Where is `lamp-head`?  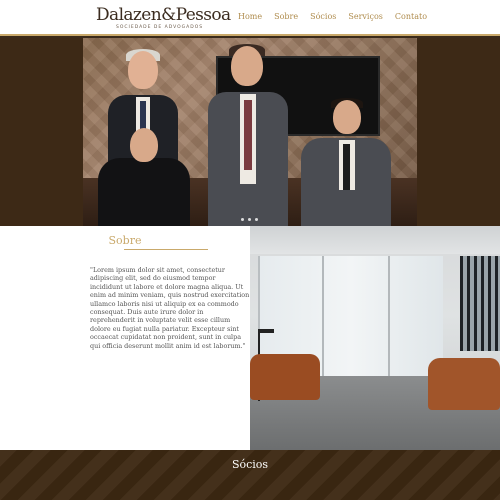
lamp-head is located at coordinates (266, 331).